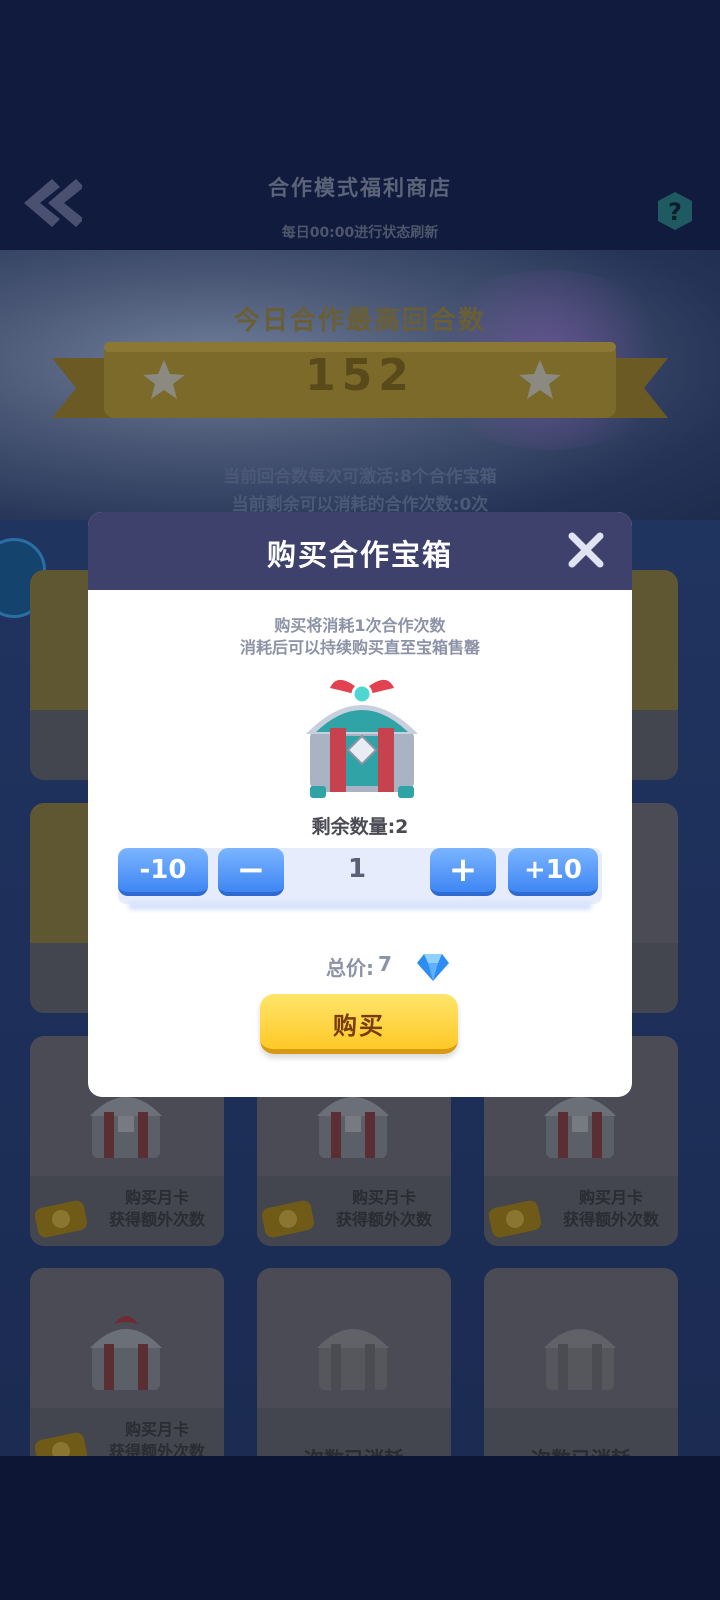 This screenshot has width=720, height=1600. What do you see at coordinates (360, 375) in the screenshot?
I see `best-round-value: 152` at bounding box center [360, 375].